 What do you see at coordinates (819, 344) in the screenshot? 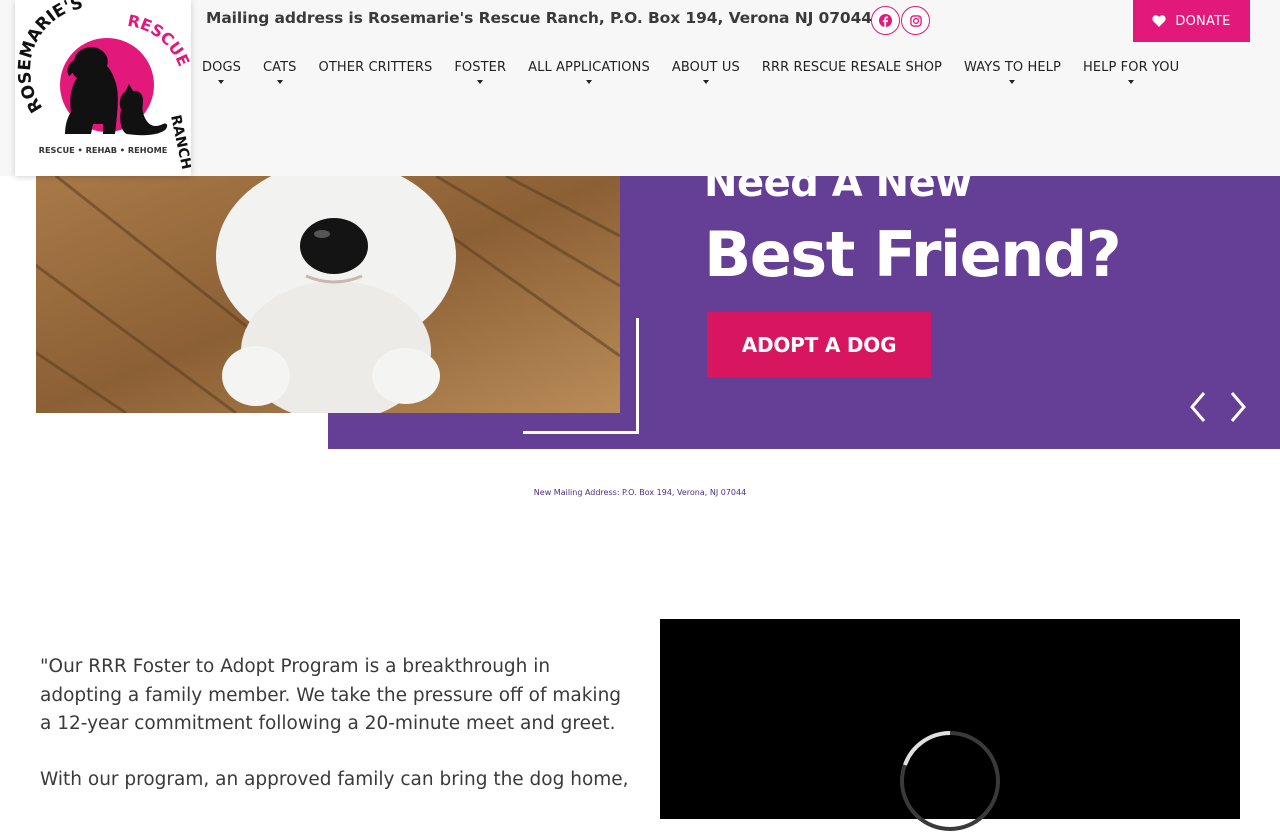
I see `adopt-a-dog-button: ADOPT A DOG` at bounding box center [819, 344].